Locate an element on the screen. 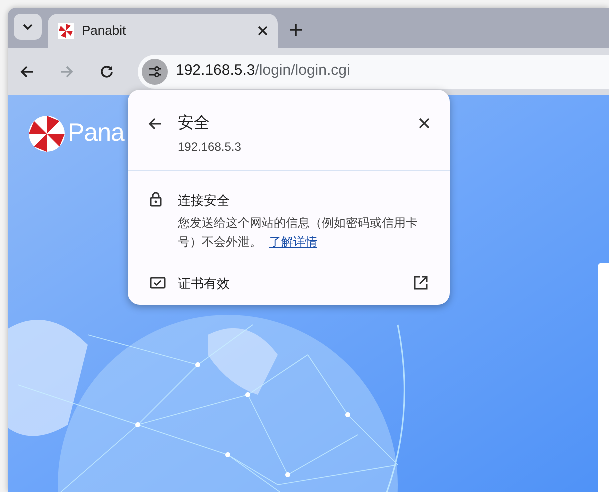 The width and height of the screenshot is (609, 492). learn-more-link: 了解详情 is located at coordinates (293, 241).